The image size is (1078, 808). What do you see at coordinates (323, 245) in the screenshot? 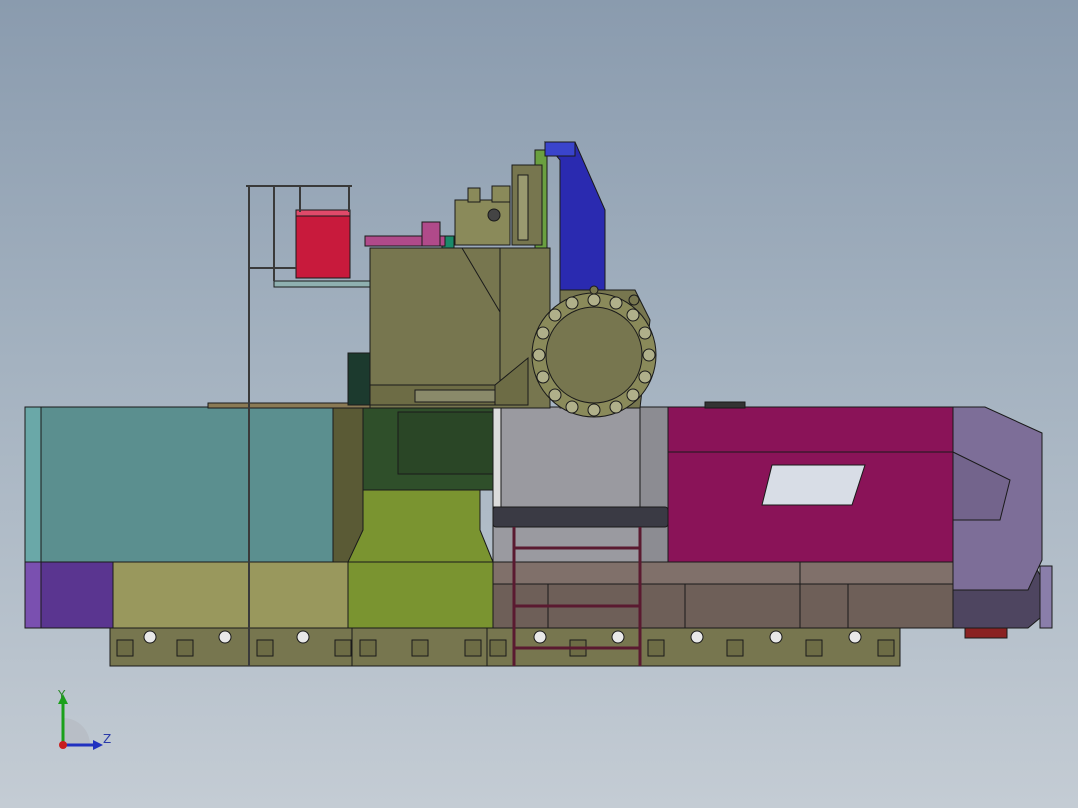
I see `red-control-box` at bounding box center [323, 245].